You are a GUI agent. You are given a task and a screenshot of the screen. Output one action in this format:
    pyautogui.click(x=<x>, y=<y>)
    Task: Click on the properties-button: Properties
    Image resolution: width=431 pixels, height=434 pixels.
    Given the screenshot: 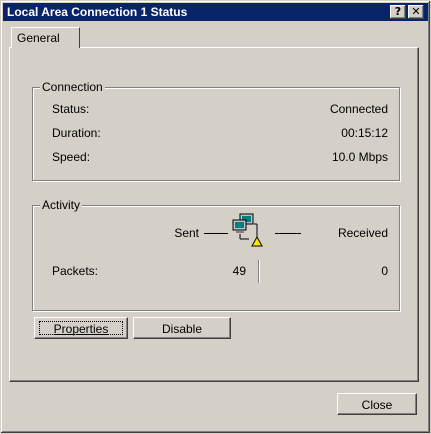 What is the action you would take?
    pyautogui.click(x=81, y=328)
    